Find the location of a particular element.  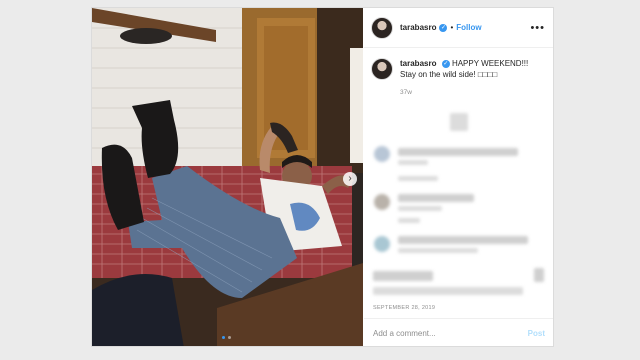

caption-age: 37w is located at coordinates (406, 92).